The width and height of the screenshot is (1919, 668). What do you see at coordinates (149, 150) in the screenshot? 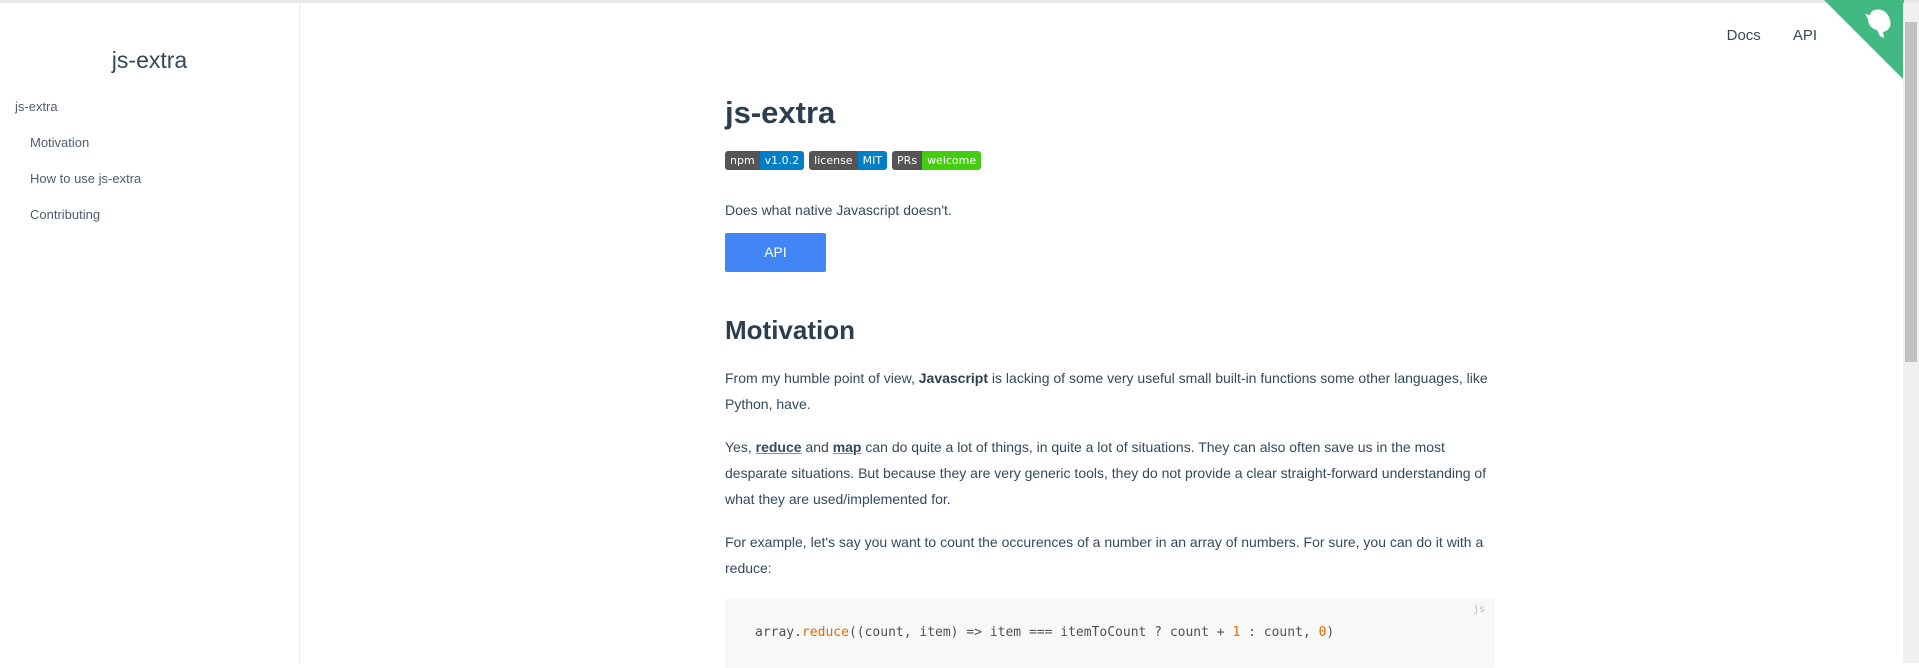
I see `sidebar-item-motivation: Motivation` at bounding box center [149, 150].